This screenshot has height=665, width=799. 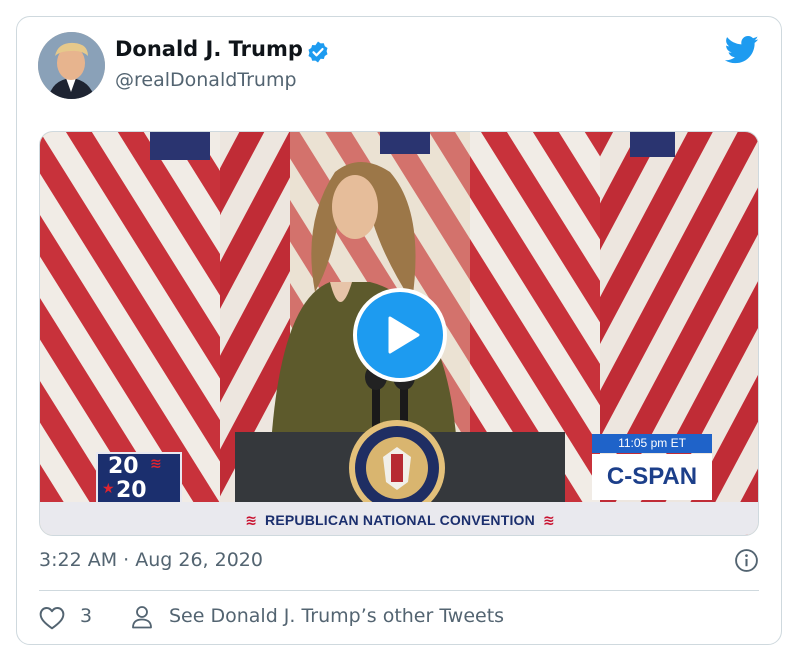 What do you see at coordinates (404, 335) in the screenshot?
I see `play-icon` at bounding box center [404, 335].